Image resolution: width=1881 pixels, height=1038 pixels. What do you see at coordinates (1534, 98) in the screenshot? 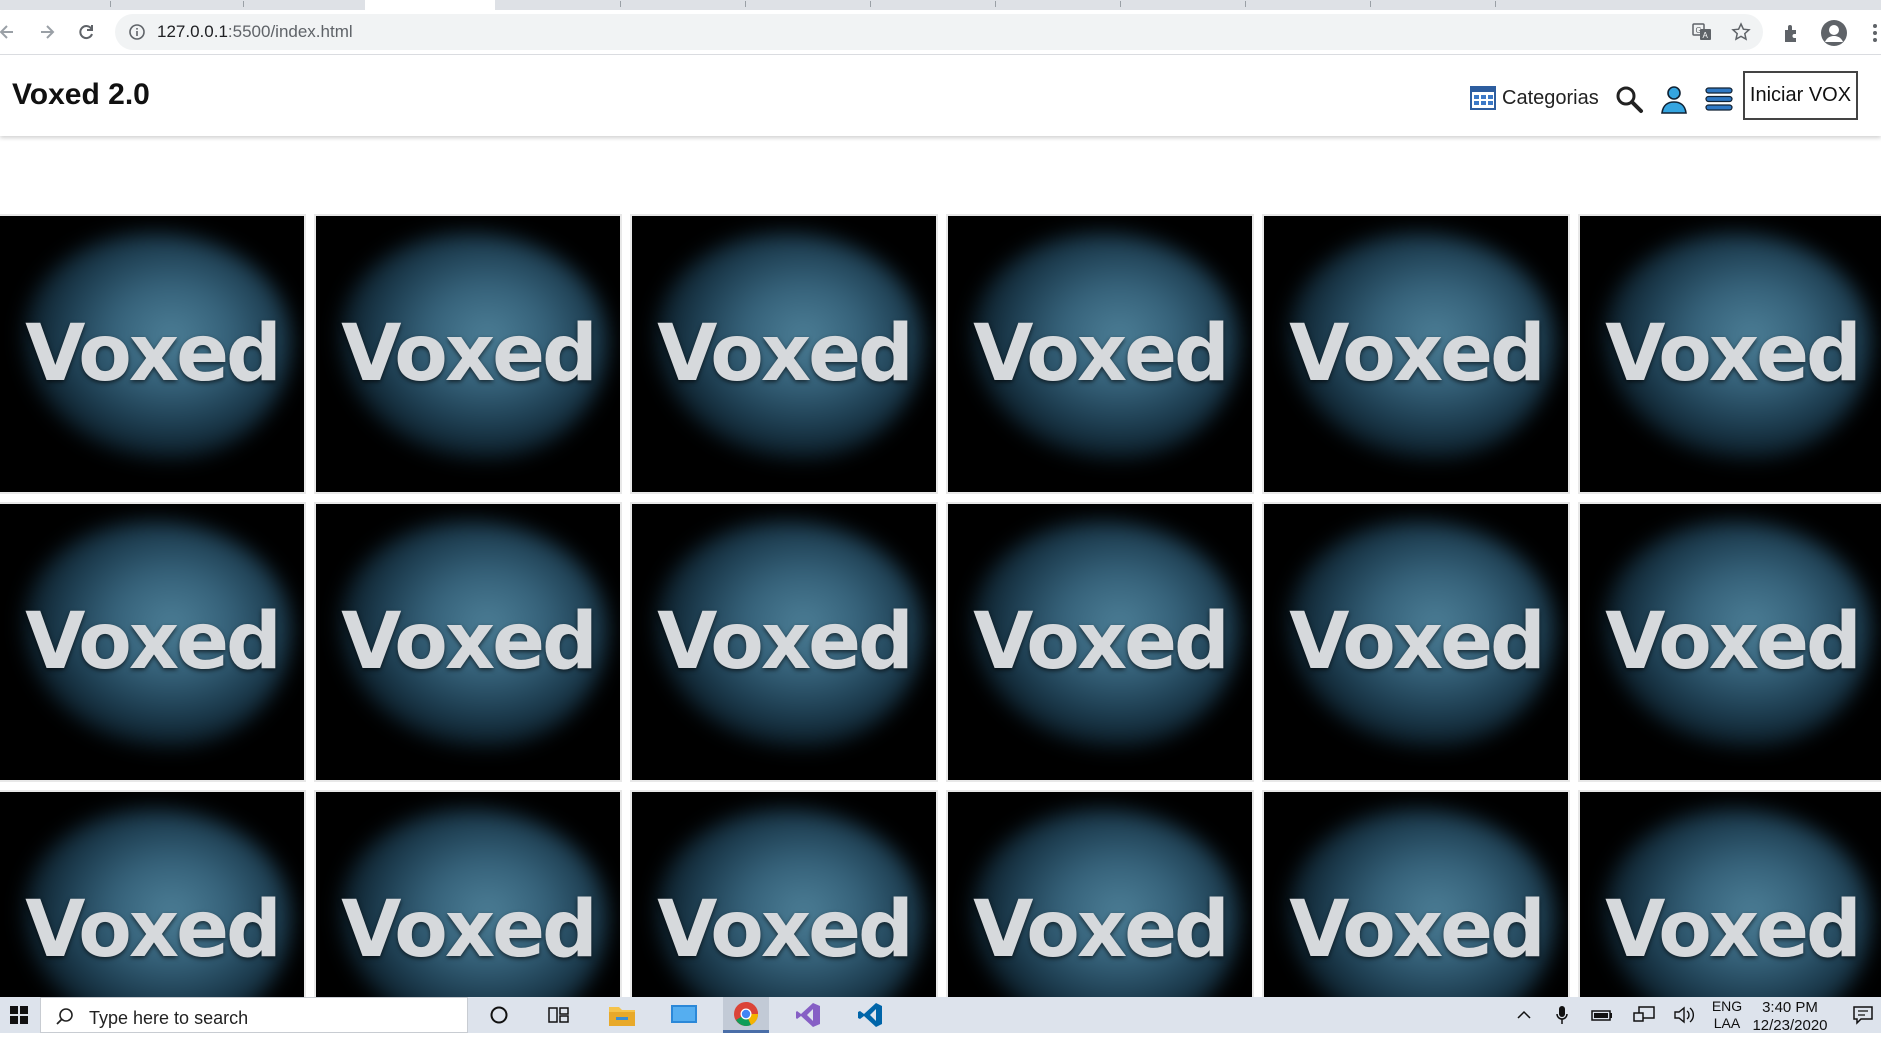
I see `categorias-link: Categorias` at bounding box center [1534, 98].